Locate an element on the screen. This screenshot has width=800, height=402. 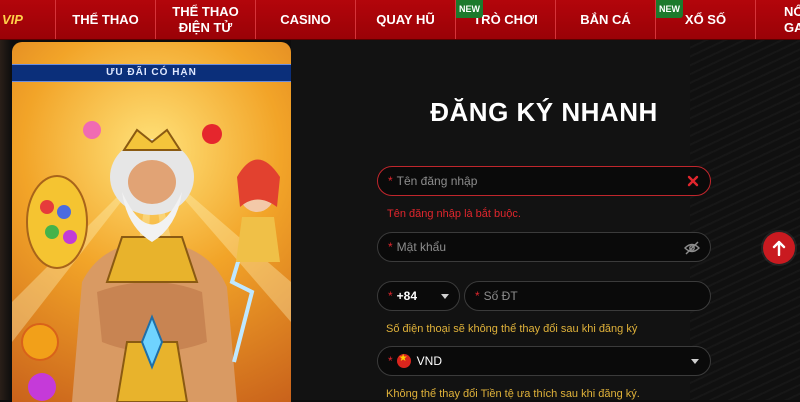
nav-item-label: NỔ GA is located at coordinates (792, 19).